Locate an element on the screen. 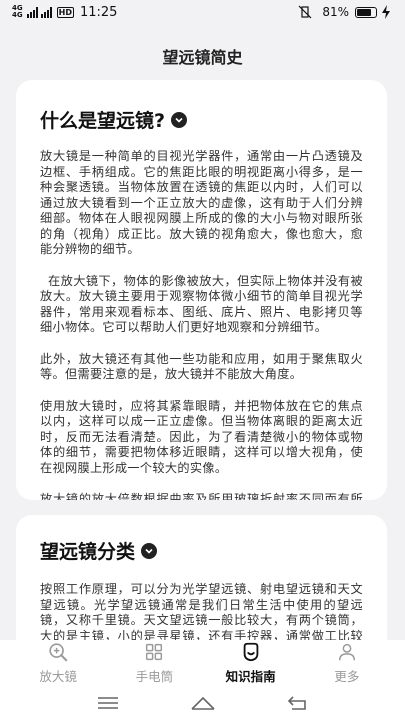  tab-label: 更多 is located at coordinates (347, 676).